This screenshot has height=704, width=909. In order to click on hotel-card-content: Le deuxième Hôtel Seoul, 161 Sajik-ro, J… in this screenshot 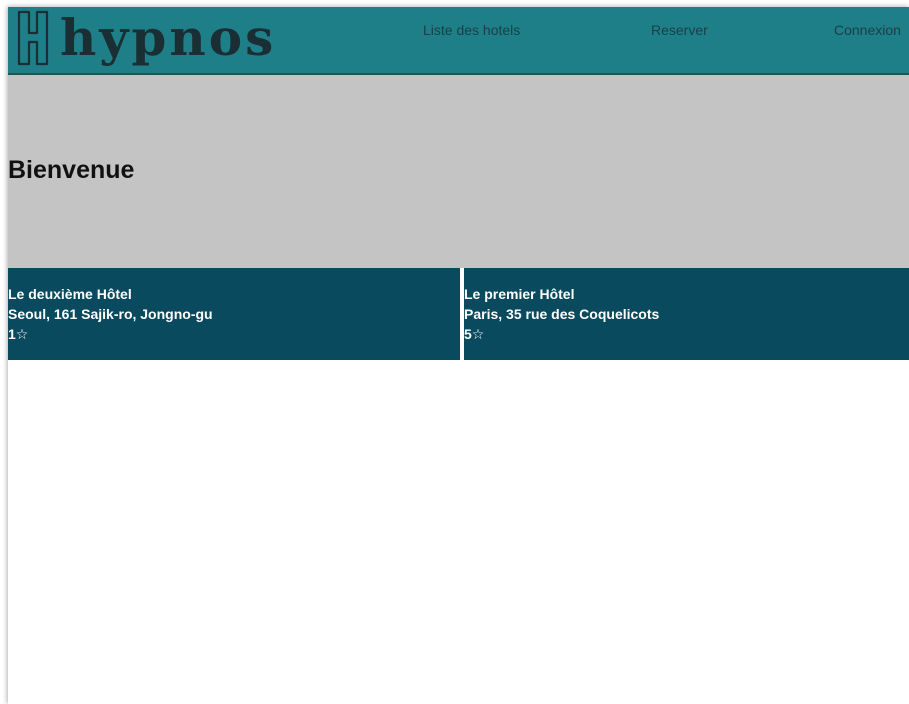, I will do `click(234, 306)`.